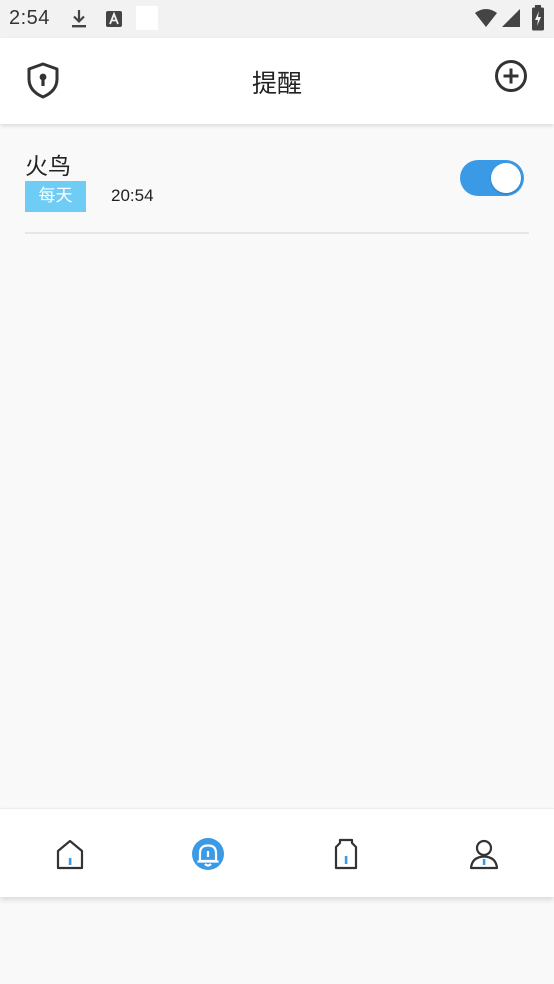 The height and width of the screenshot is (984, 554). What do you see at coordinates (538, 18) in the screenshot?
I see `battery-charging-icon` at bounding box center [538, 18].